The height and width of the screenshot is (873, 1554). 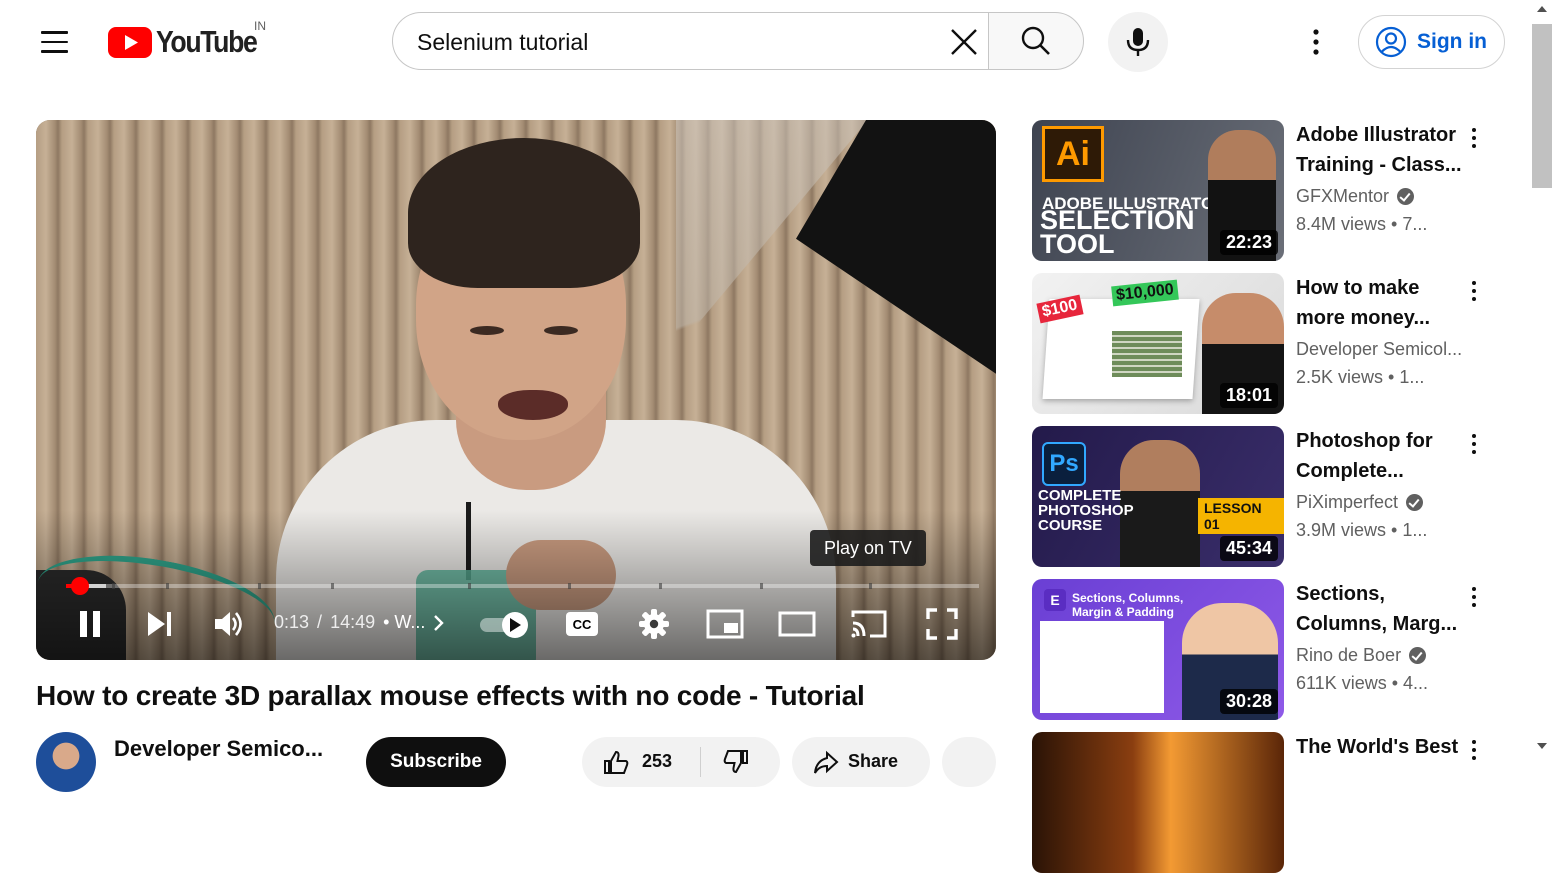 I want to click on settings-button, so click(x=654, y=624).